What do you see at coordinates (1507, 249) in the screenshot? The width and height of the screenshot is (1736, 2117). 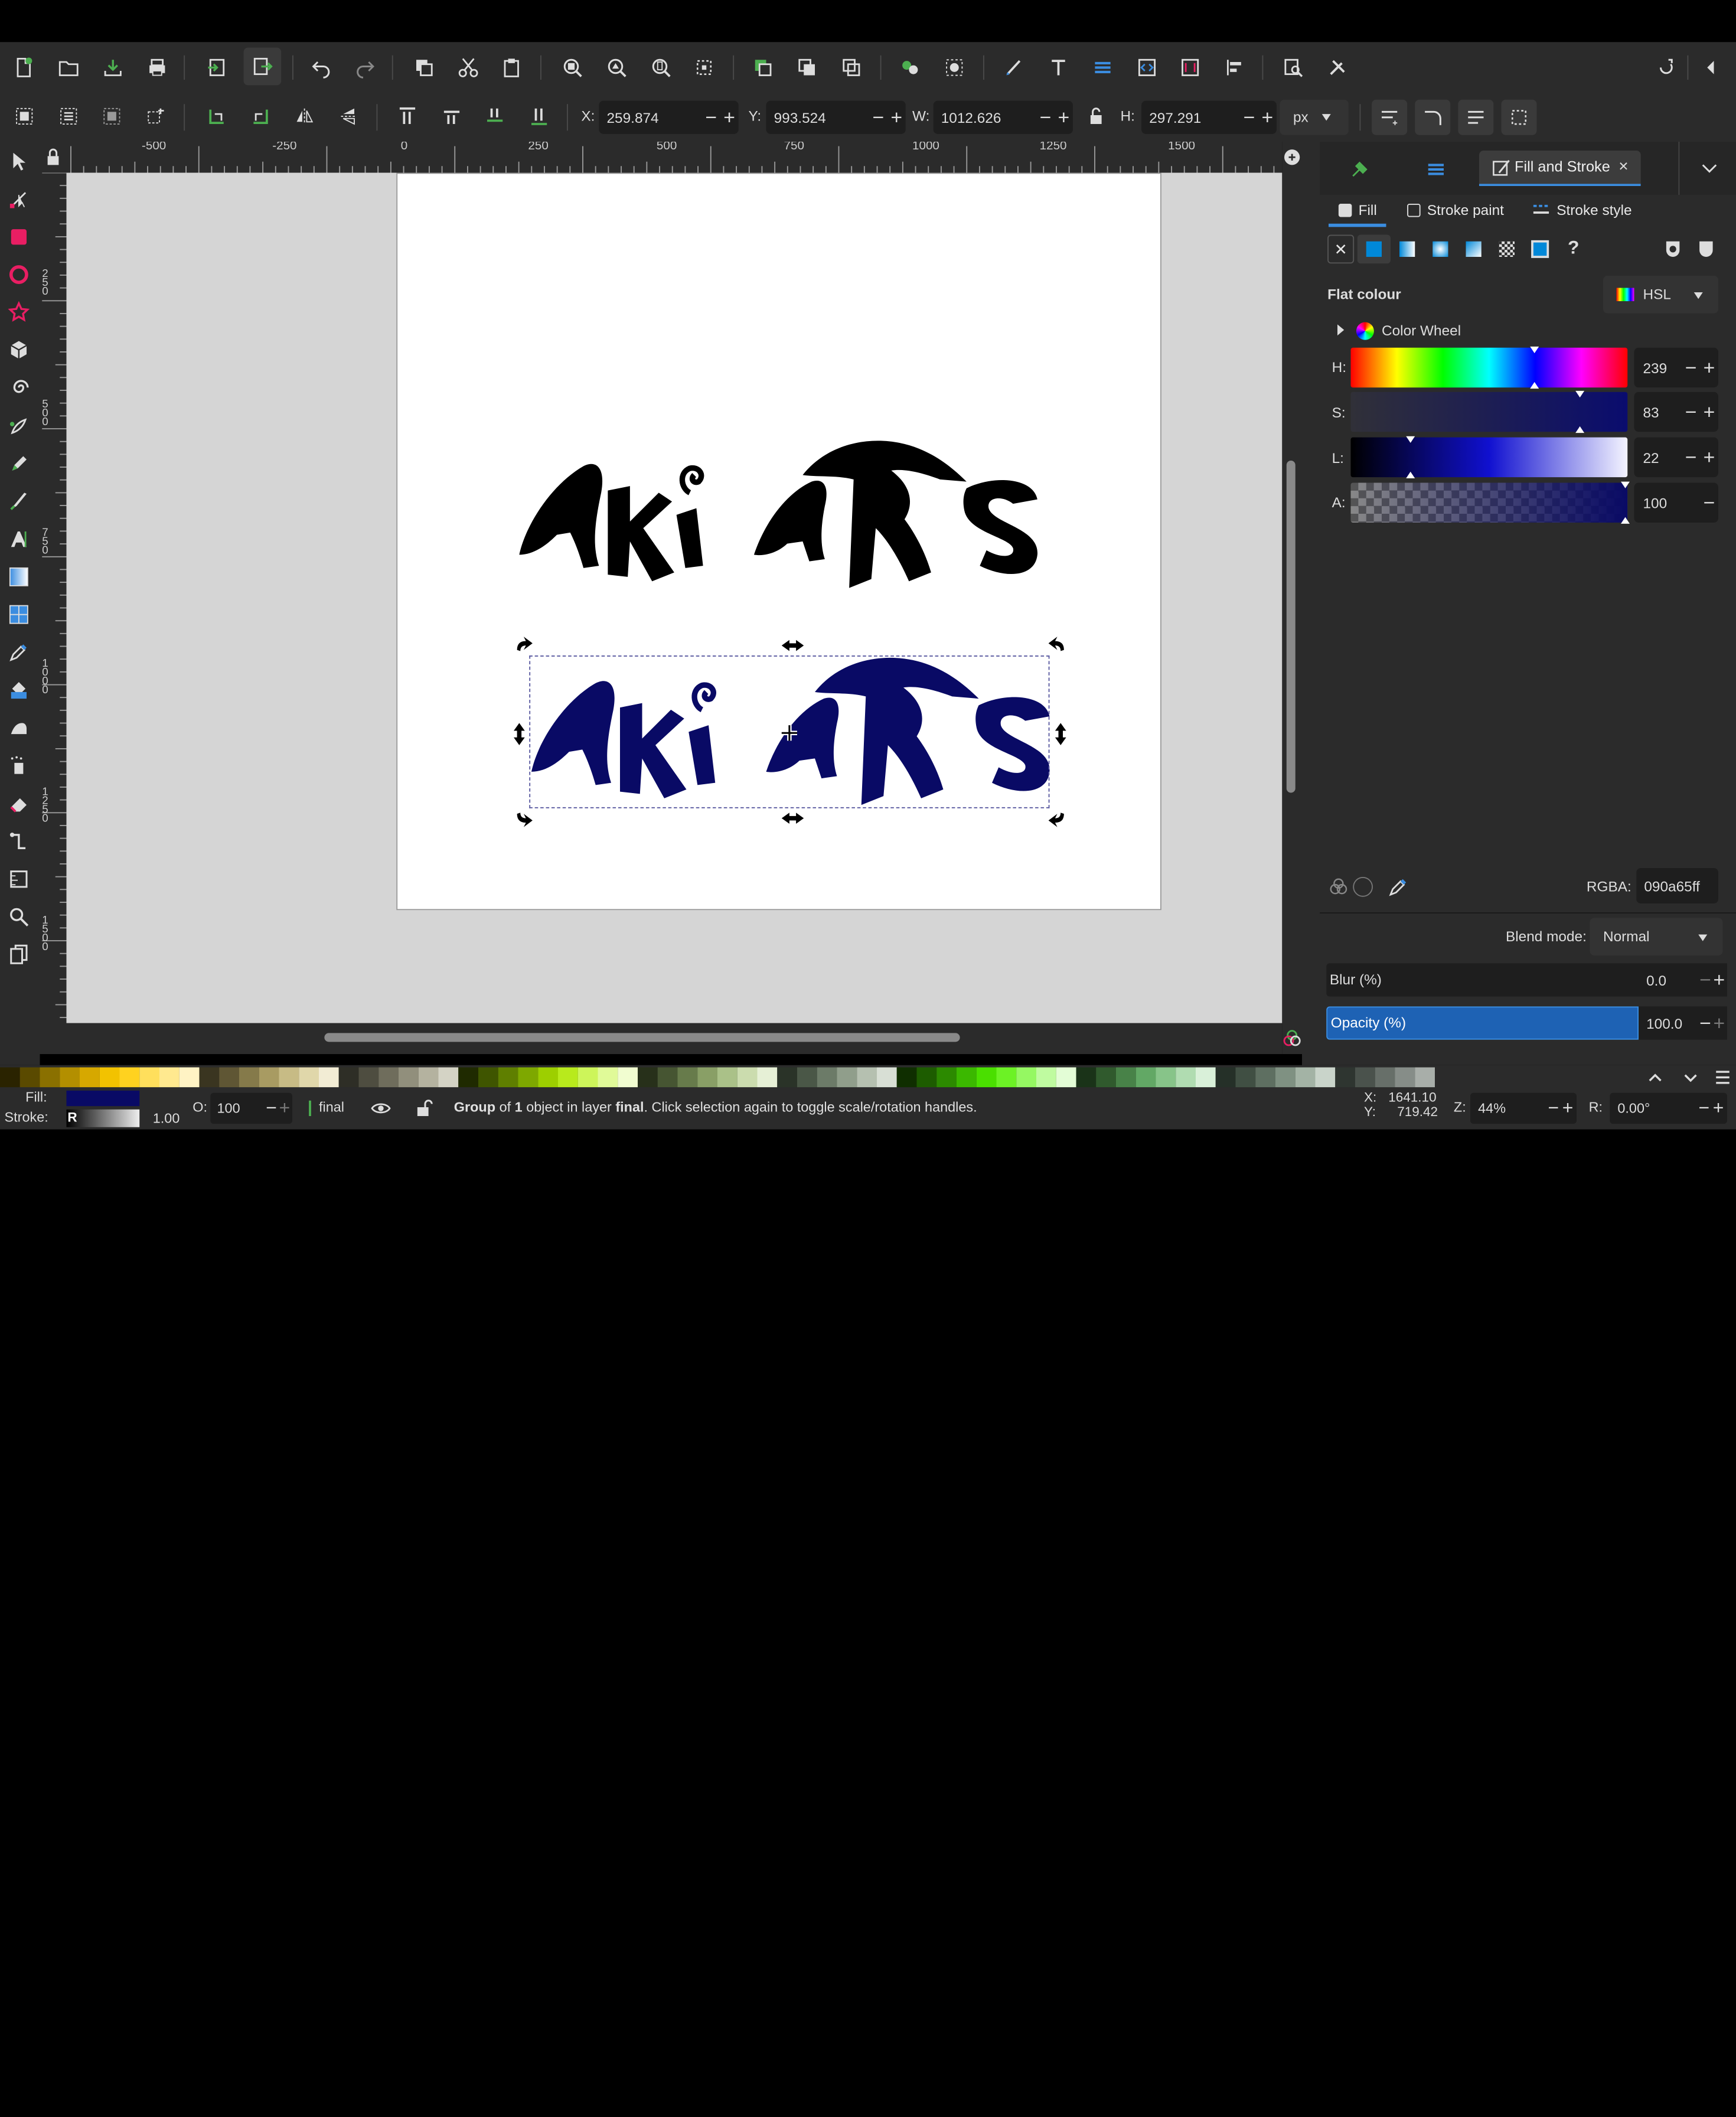 I see `pattern-icon` at bounding box center [1507, 249].